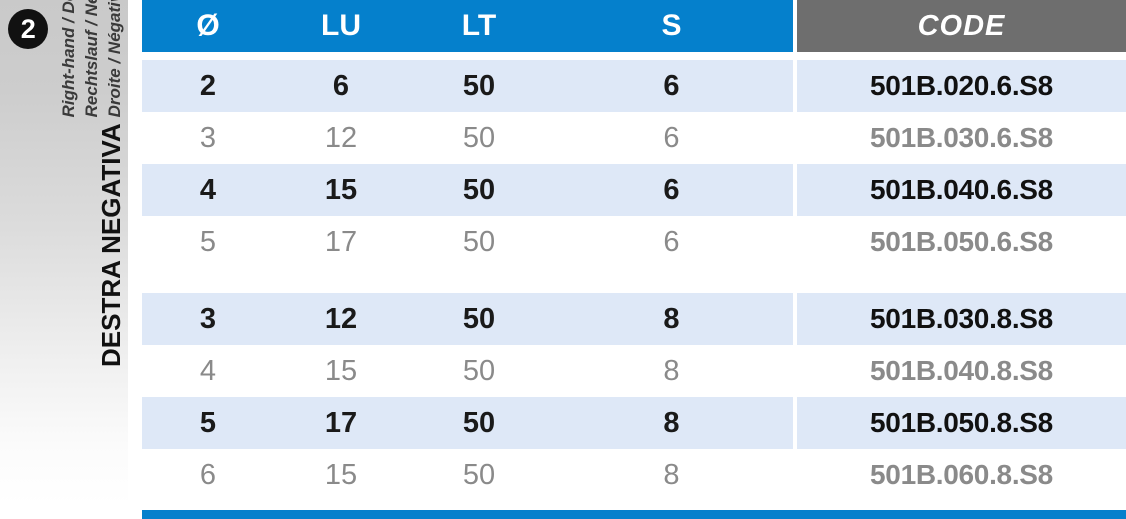 This screenshot has height=519, width=1126. What do you see at coordinates (961, 371) in the screenshot?
I see `cell-code: 501B.040.8.S8` at bounding box center [961, 371].